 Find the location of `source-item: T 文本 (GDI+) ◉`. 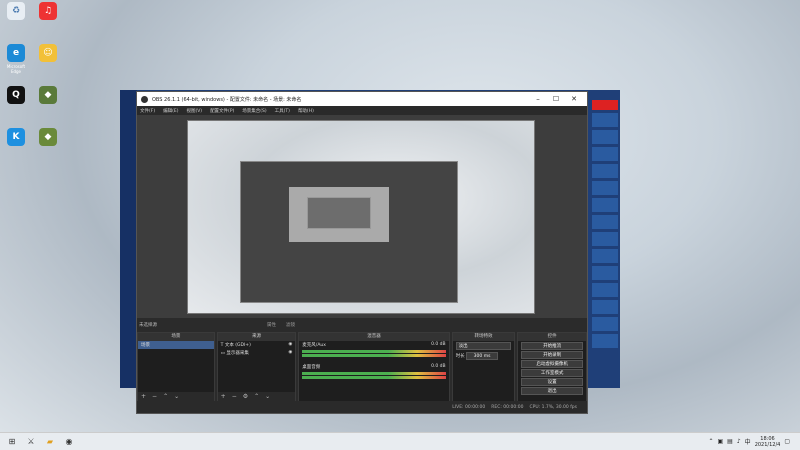

source-item: T 文本 (GDI+) ◉ is located at coordinates (257, 345).